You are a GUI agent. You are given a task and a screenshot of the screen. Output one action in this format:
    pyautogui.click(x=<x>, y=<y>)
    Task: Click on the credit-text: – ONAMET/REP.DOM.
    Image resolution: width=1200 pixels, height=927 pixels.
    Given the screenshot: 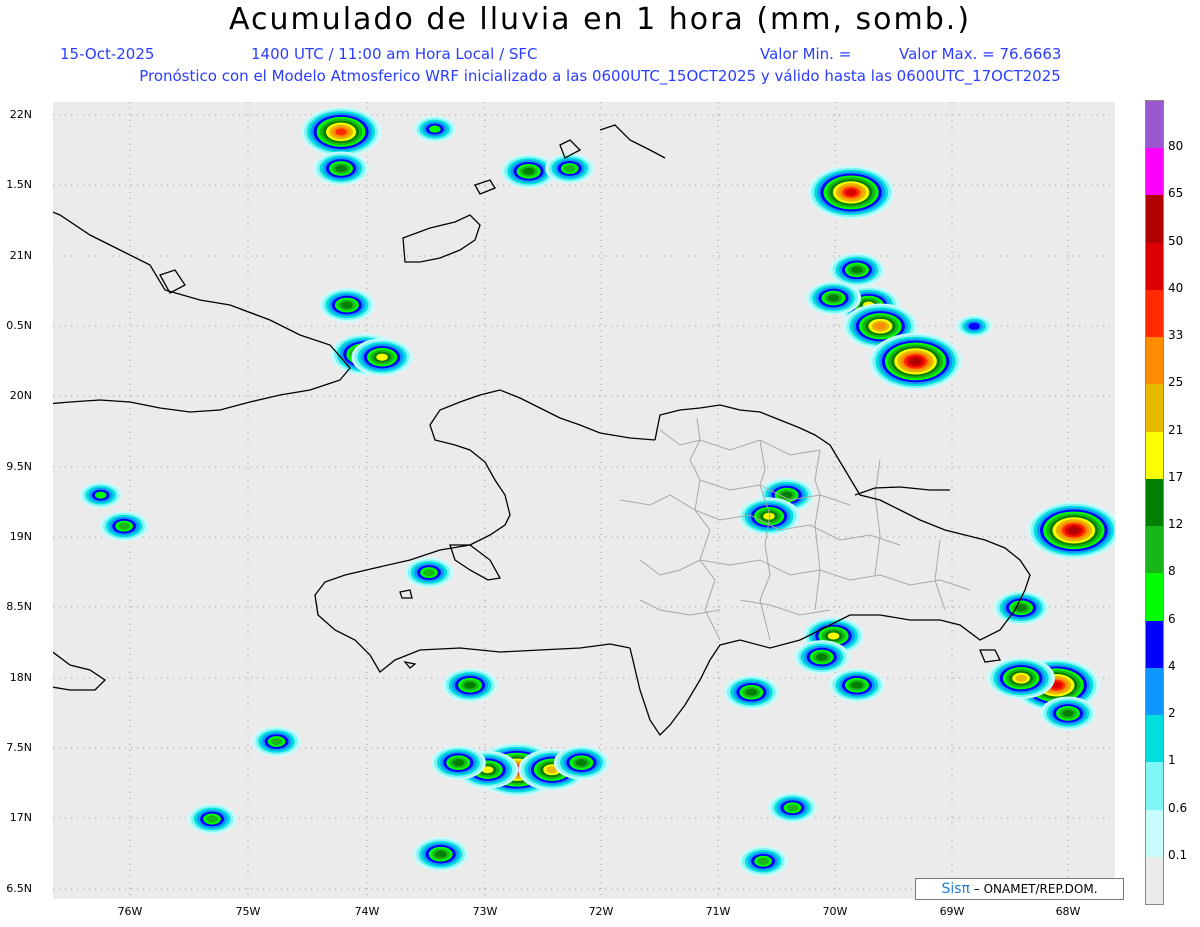 What is the action you would take?
    pyautogui.click(x=1035, y=889)
    